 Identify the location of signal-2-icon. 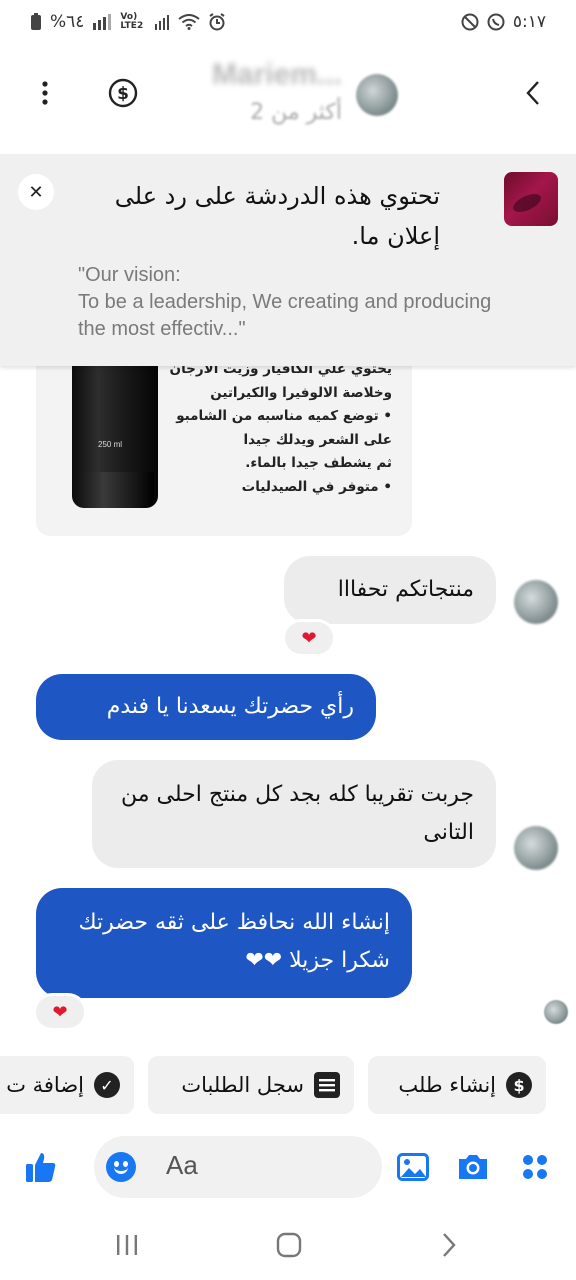
(162, 22).